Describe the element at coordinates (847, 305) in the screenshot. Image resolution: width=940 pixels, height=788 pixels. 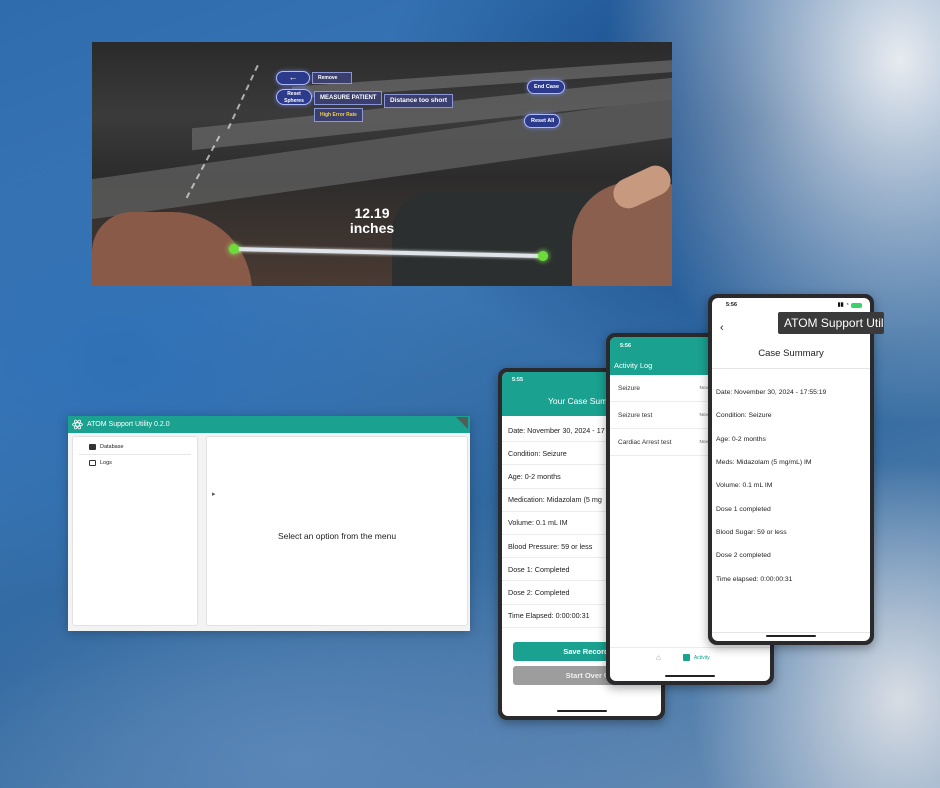
I see `wifi-icon: ◔` at that location.